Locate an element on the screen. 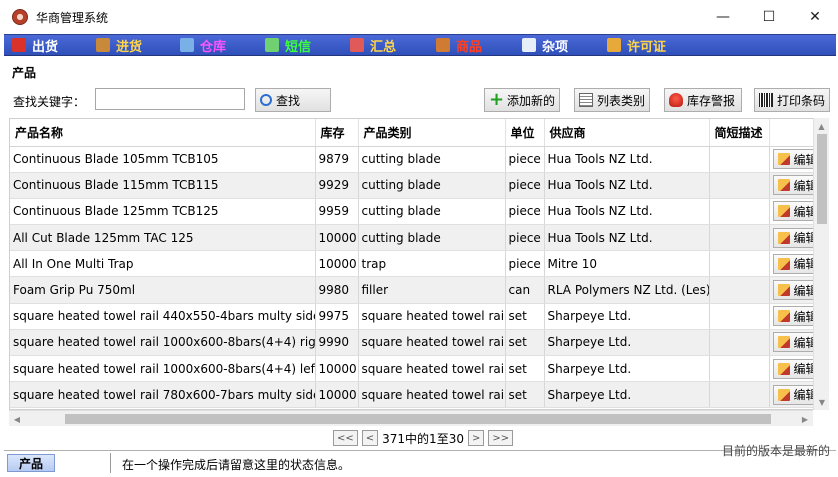 This screenshot has height=477, width=838. last-page-button: >> is located at coordinates (501, 438).